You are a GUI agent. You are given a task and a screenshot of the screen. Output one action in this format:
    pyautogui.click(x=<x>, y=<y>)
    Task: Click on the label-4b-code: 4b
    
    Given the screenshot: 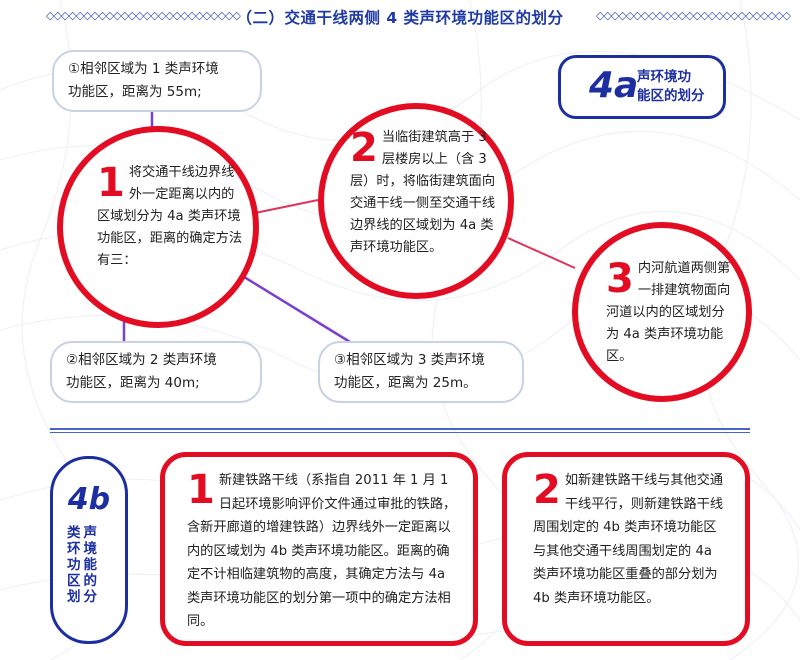 What is the action you would take?
    pyautogui.click(x=89, y=499)
    